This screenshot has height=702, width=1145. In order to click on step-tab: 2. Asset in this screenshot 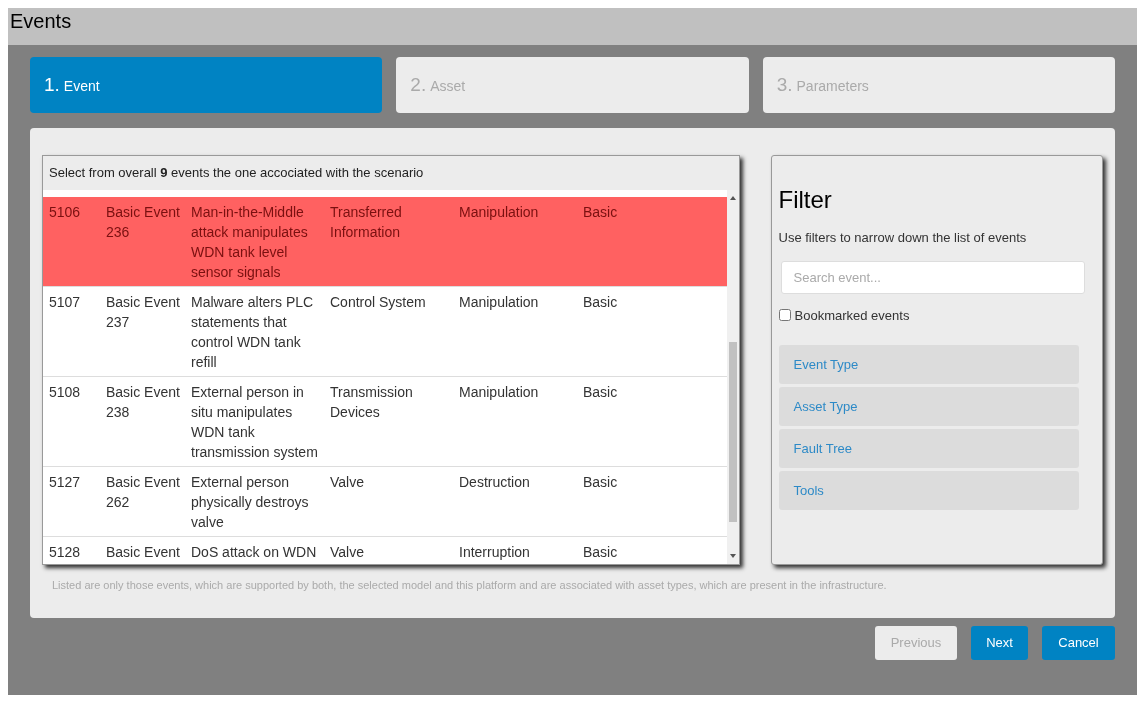, I will do `click(572, 85)`.